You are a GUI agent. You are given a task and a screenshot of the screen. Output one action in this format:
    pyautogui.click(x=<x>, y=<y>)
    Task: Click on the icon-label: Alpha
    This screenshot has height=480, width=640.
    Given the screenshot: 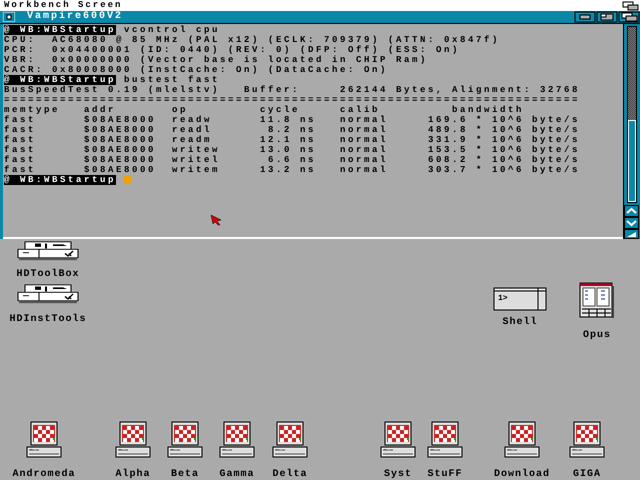 What is the action you would take?
    pyautogui.click(x=132, y=474)
    